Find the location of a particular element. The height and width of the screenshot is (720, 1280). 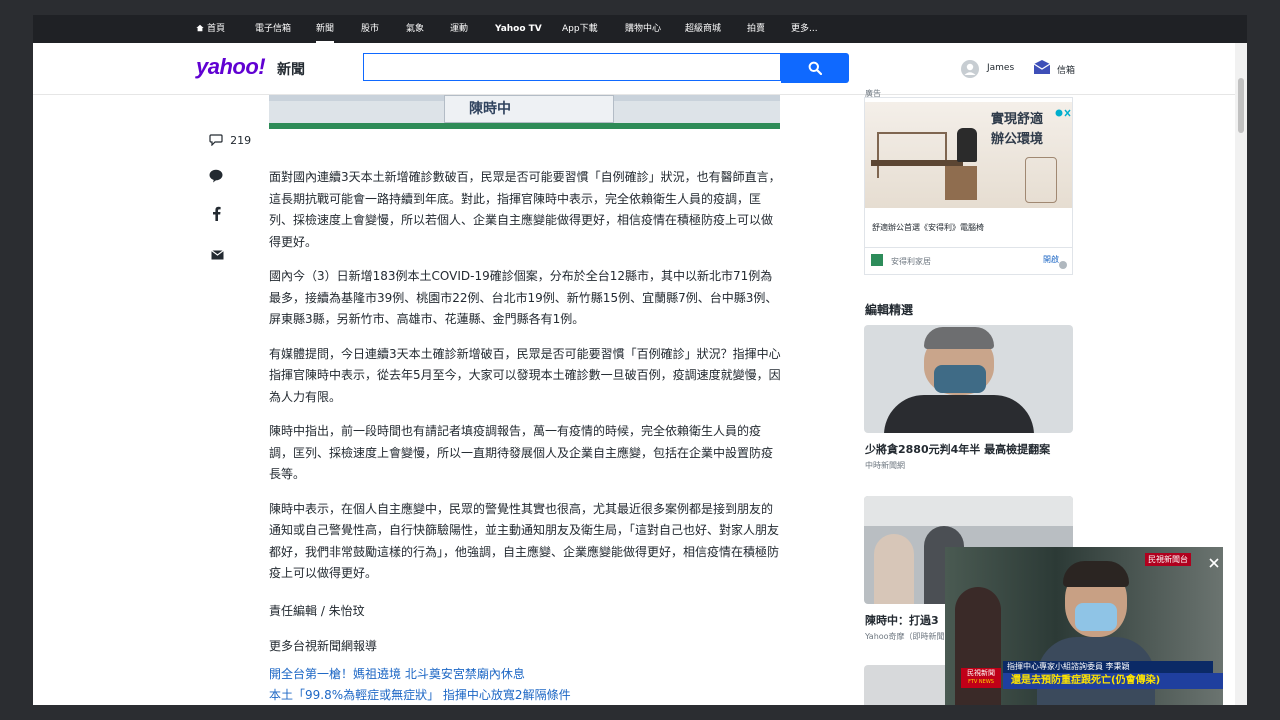

close-video-button is located at coordinates (1214, 562).